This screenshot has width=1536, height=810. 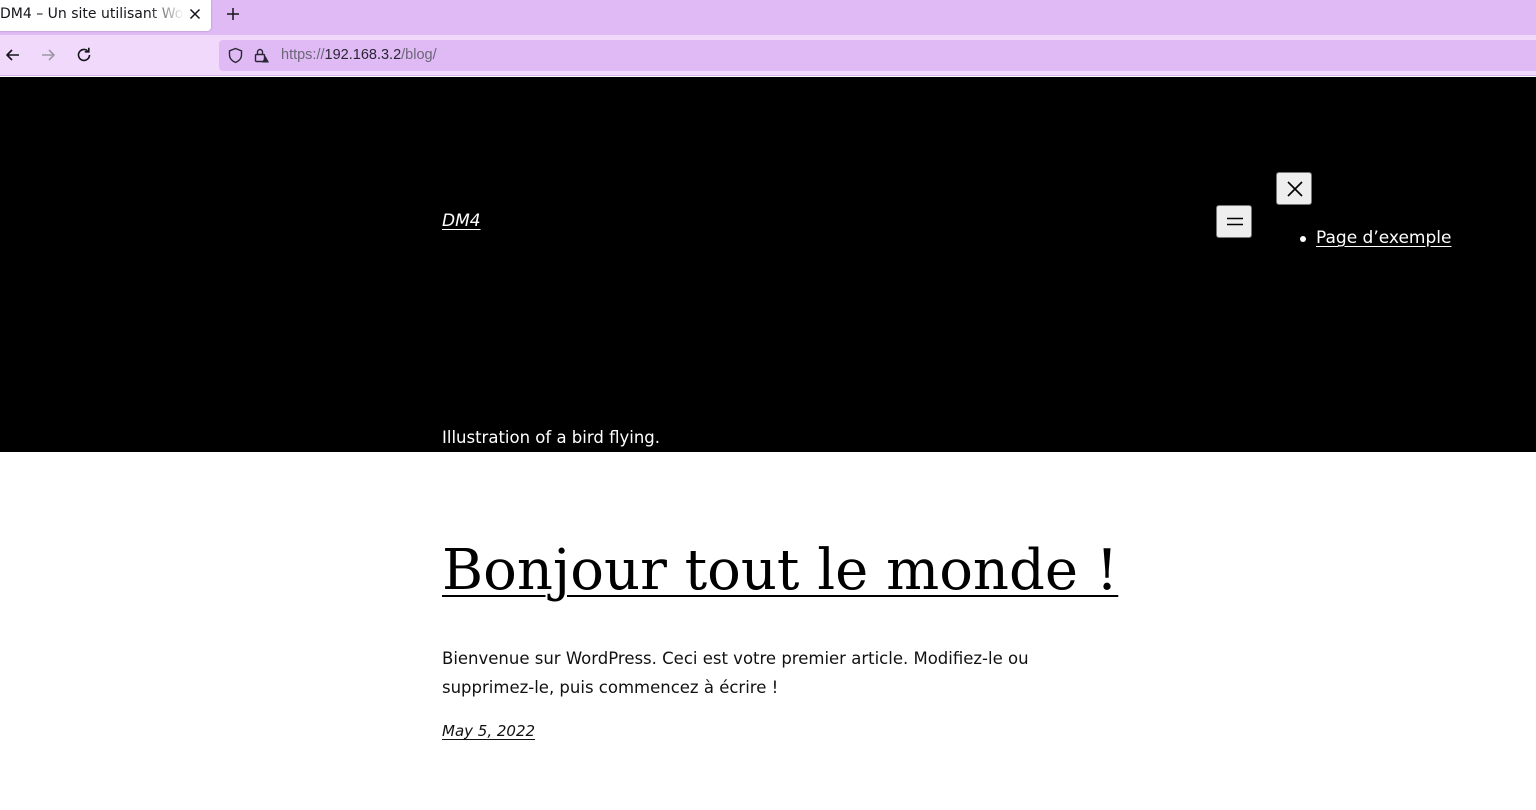 I want to click on tab-title: DM4 – Un site utilisant WordPress, so click(x=92, y=14).